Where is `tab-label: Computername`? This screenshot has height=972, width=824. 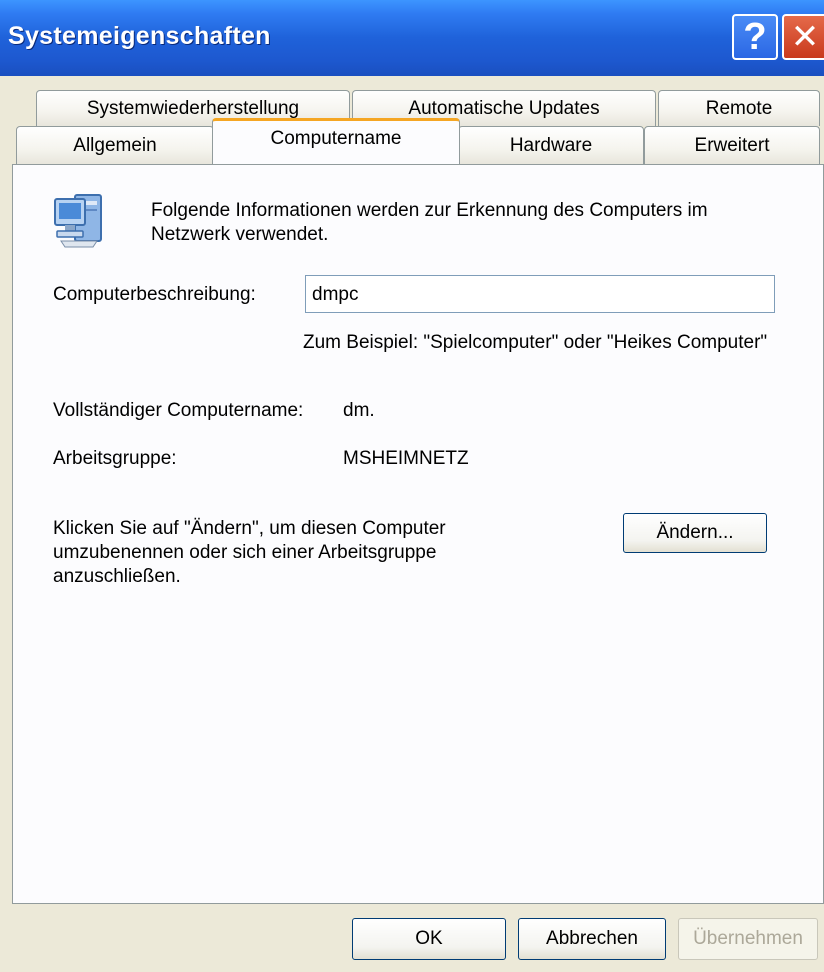
tab-label: Computername is located at coordinates (336, 138).